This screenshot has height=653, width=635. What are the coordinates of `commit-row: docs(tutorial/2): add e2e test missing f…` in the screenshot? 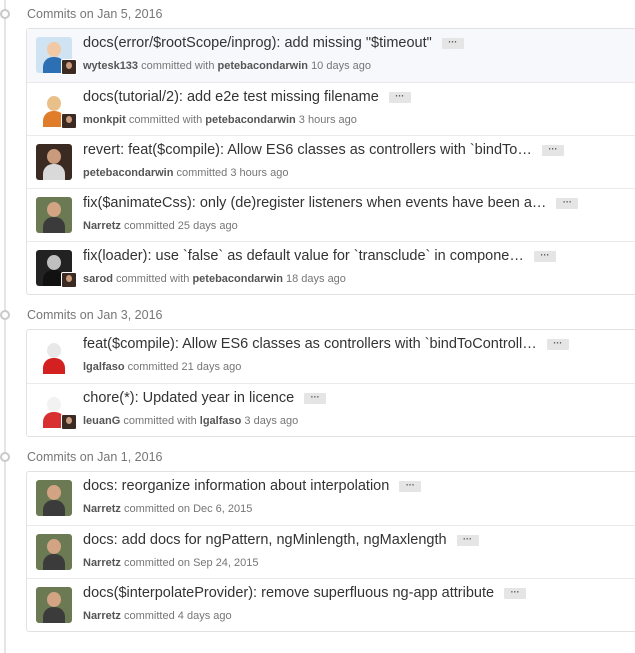 It's located at (331, 108).